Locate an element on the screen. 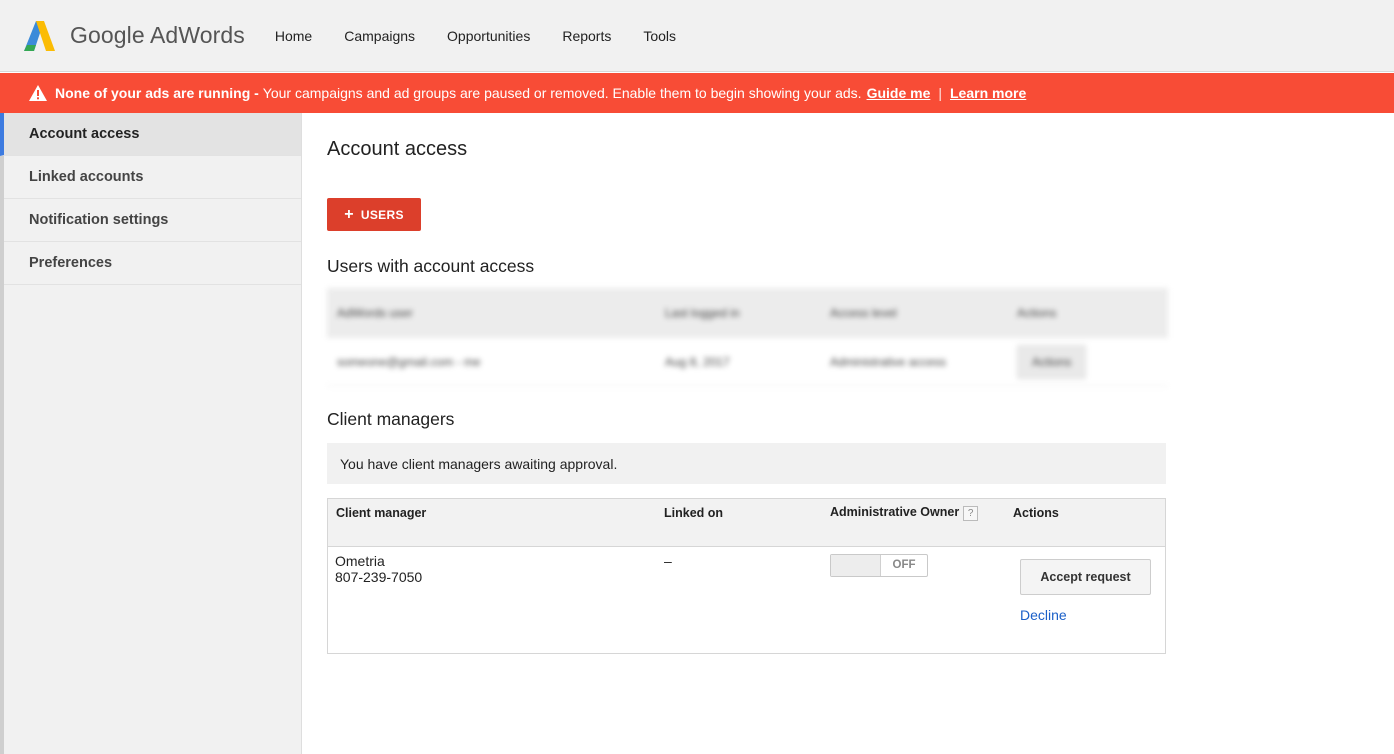 The image size is (1394, 754). nav-home: Home is located at coordinates (293, 36).